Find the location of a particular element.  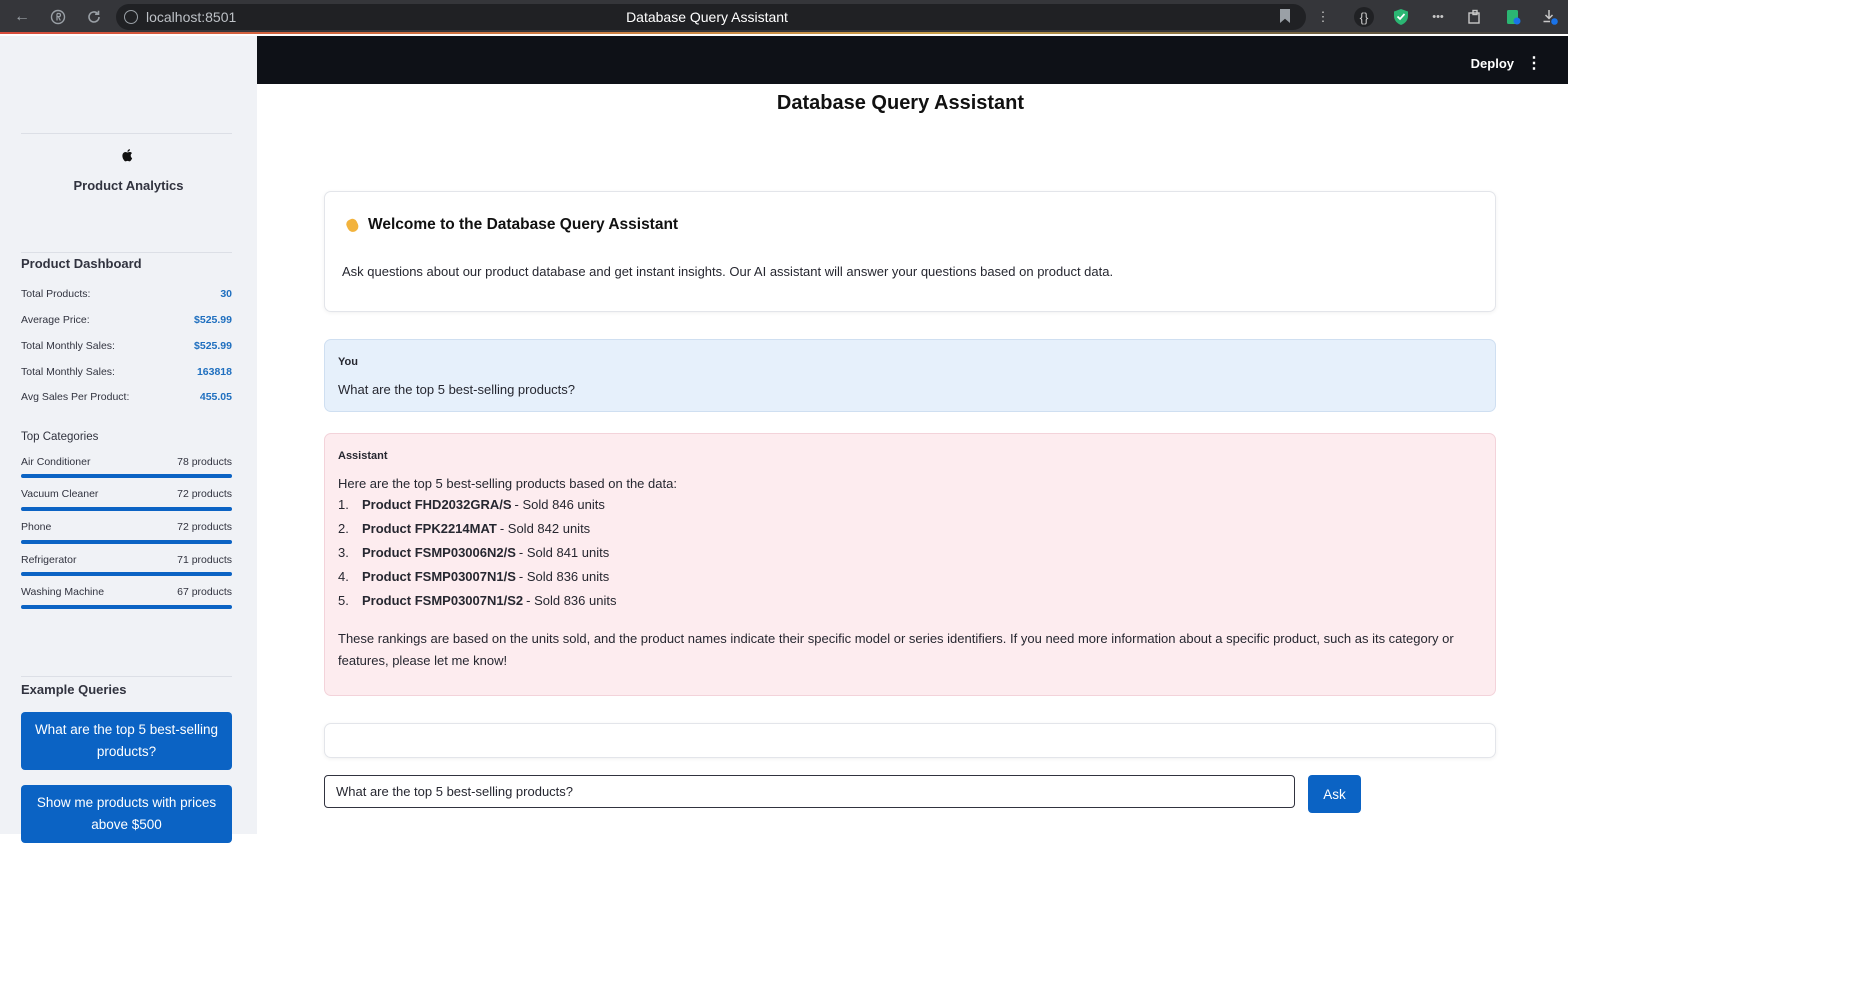

apple-logo-icon is located at coordinates (127, 155).